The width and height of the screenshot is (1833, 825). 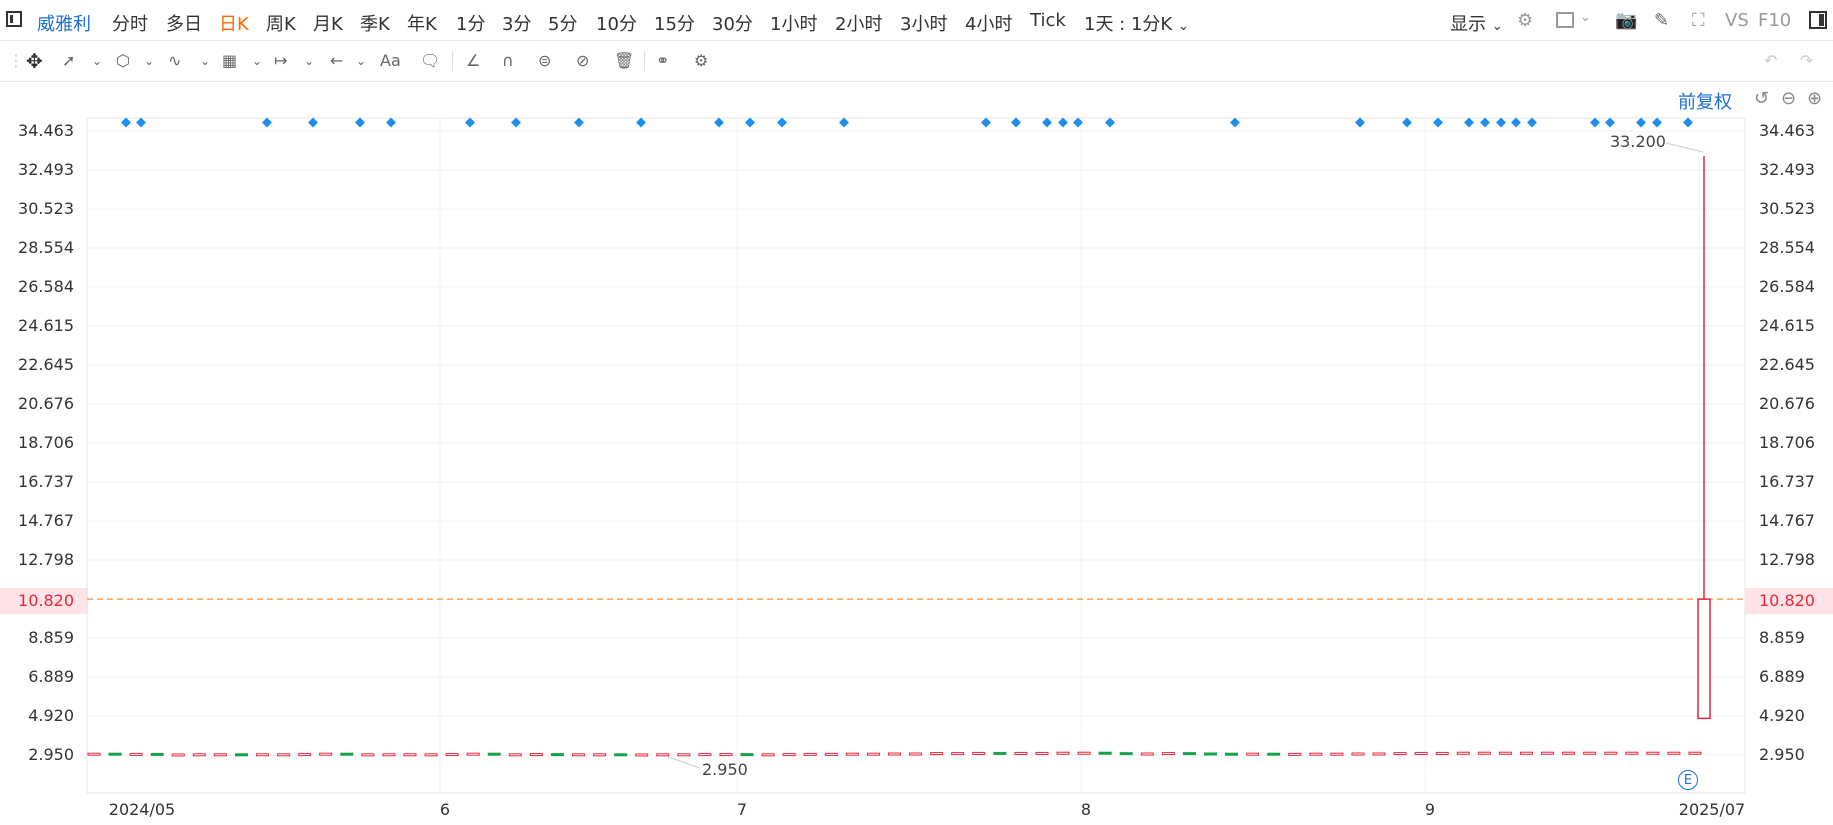 I want to click on f10-button: F10, so click(x=1774, y=20).